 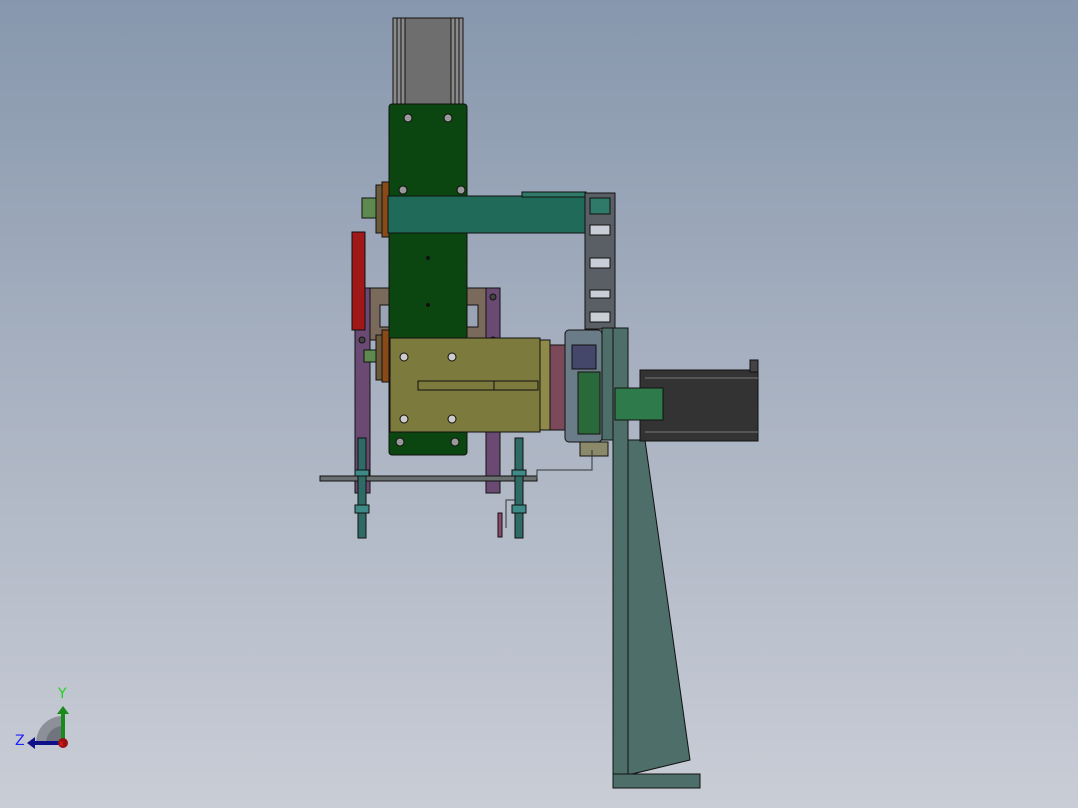 I want to click on z-arrow-icon, so click(x=31, y=743).